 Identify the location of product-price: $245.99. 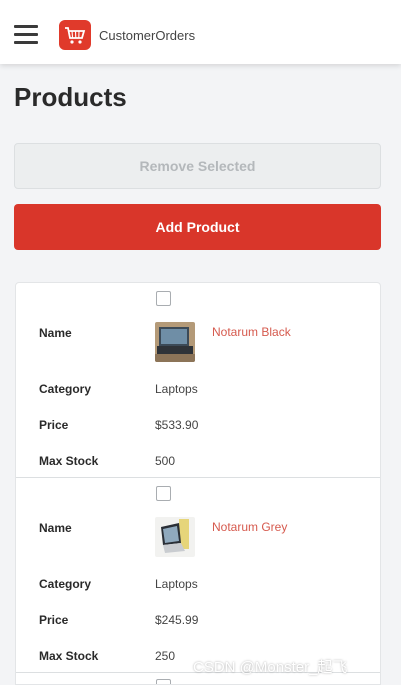
(177, 620).